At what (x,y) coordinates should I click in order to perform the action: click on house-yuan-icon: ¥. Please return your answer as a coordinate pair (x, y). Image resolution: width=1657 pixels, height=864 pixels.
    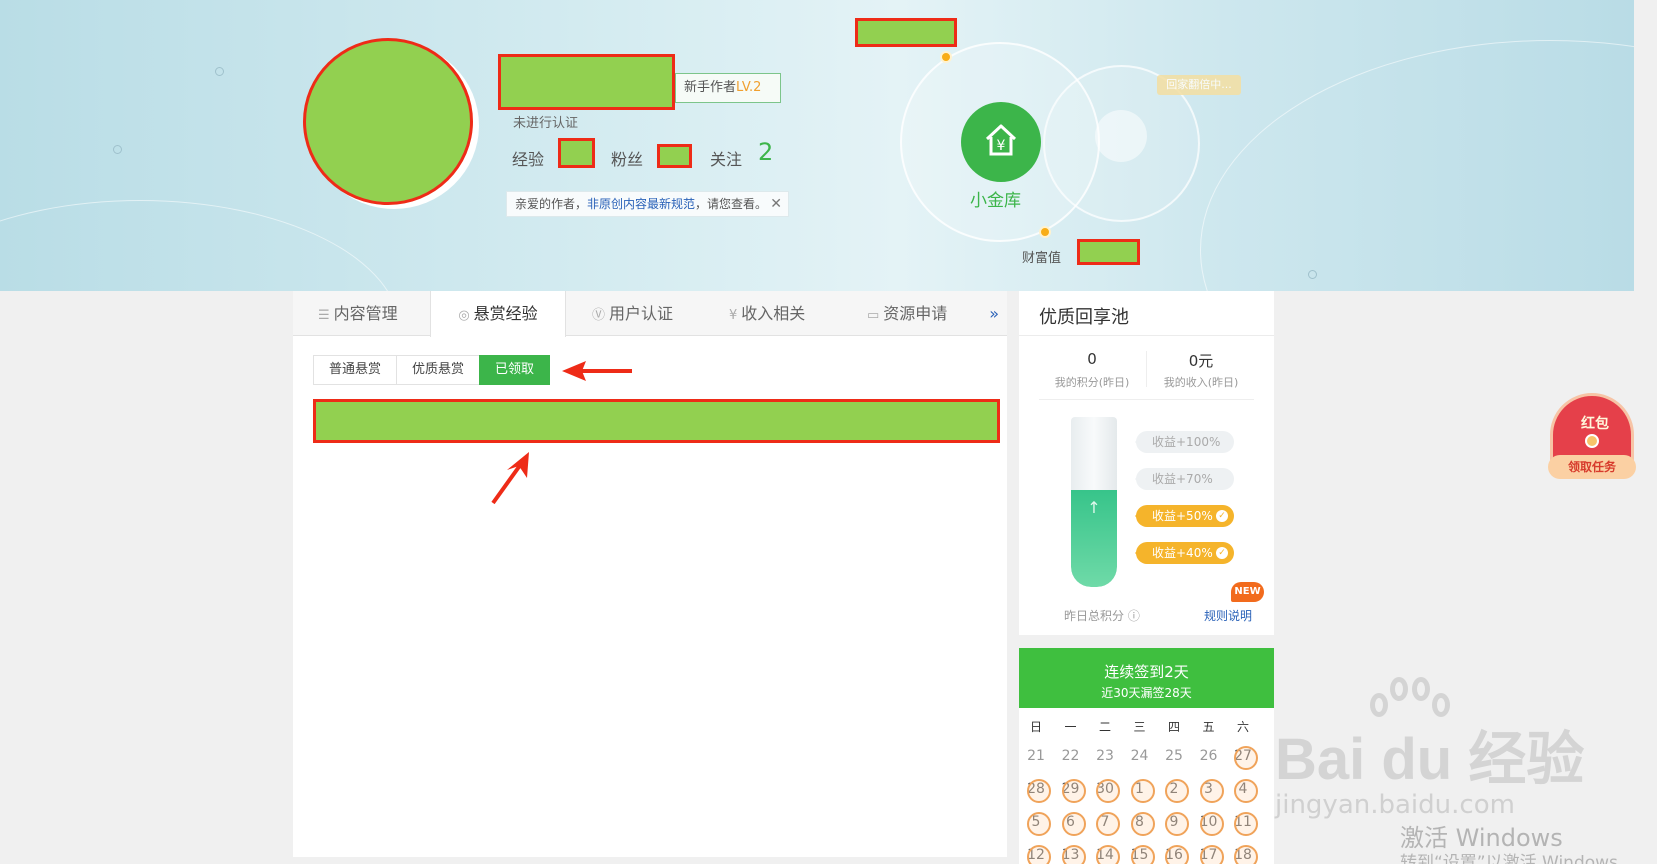
    Looking at the image, I should click on (1001, 140).